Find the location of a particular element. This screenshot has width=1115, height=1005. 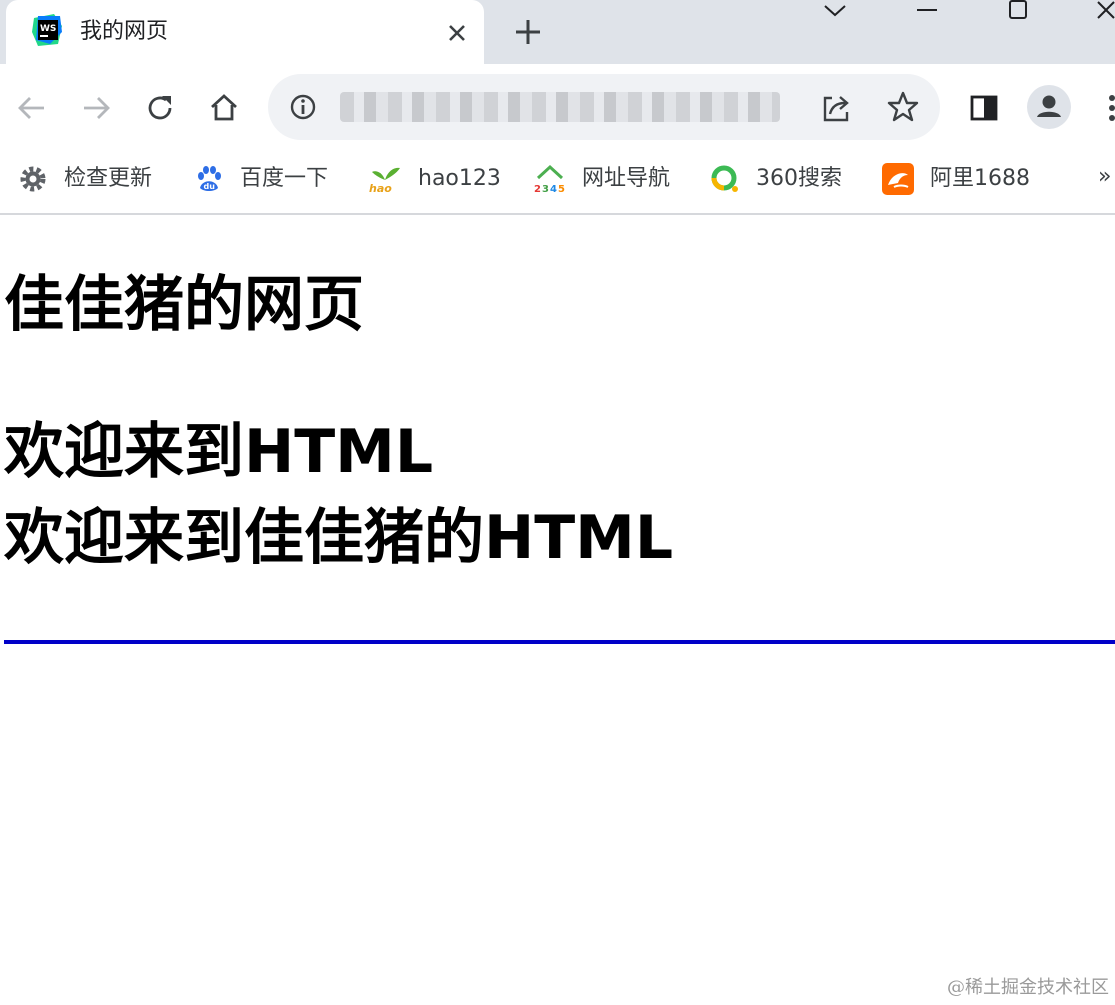

gear-icon is located at coordinates (33, 179).